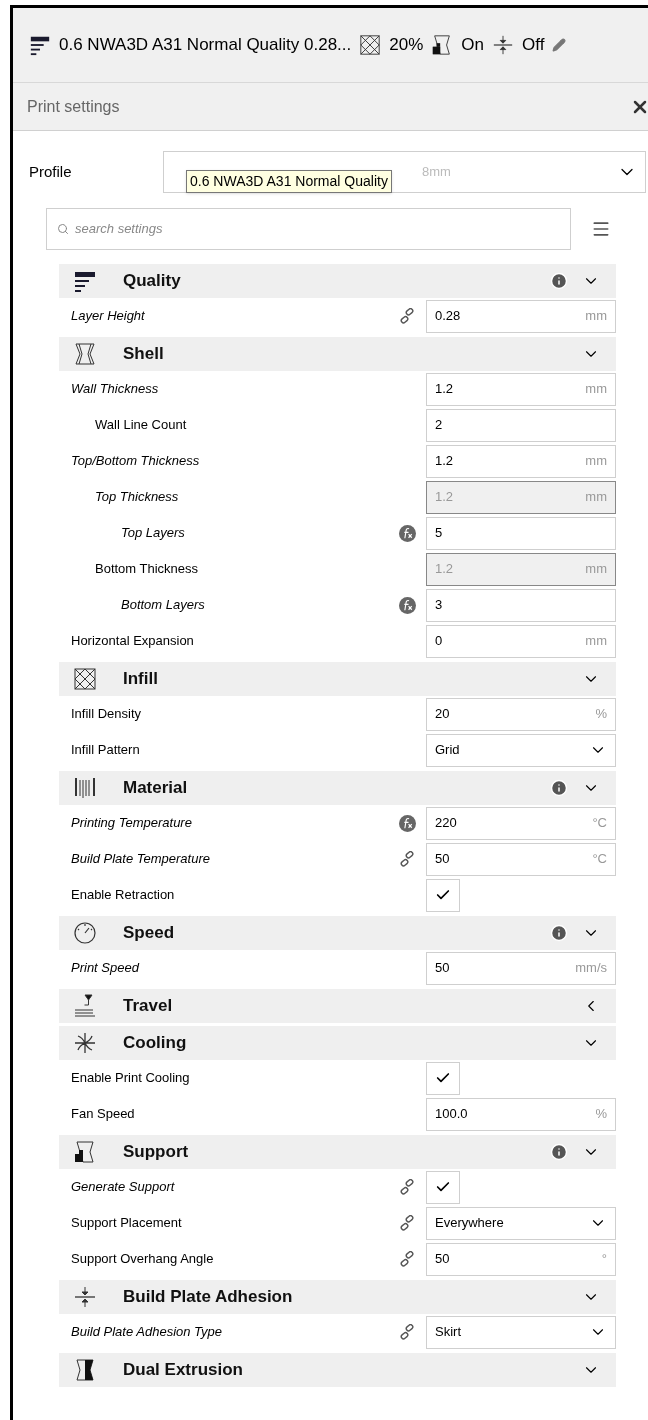 The width and height of the screenshot is (648, 1420). Describe the element at coordinates (85, 1370) in the screenshot. I see `dual-extrusion-icon` at that location.